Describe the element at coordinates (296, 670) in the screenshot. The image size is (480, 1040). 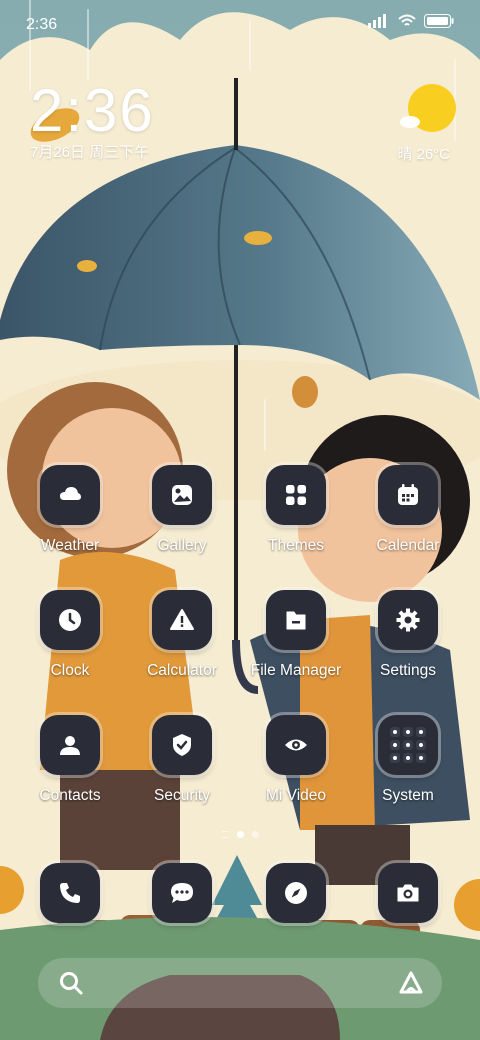
I see `app-label: File Manager` at that location.